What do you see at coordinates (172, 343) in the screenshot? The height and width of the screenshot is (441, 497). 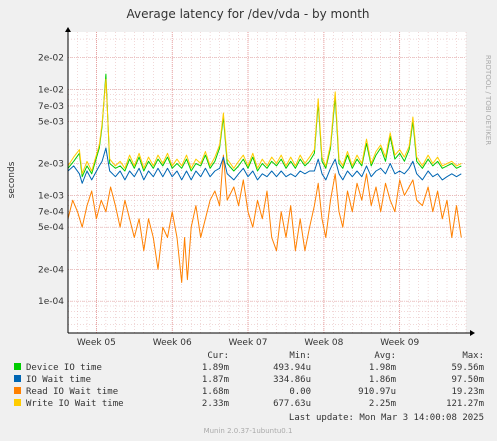 I see `x-tick-label: Week 06` at bounding box center [172, 343].